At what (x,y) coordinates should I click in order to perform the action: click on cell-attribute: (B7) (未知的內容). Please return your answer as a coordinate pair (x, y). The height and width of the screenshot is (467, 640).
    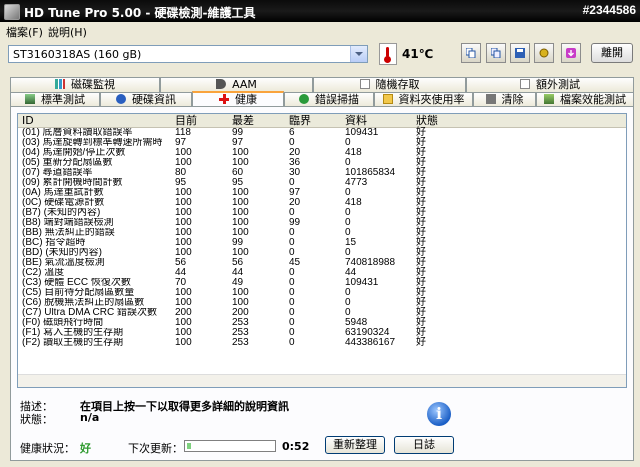
    Looking at the image, I should click on (61, 213).